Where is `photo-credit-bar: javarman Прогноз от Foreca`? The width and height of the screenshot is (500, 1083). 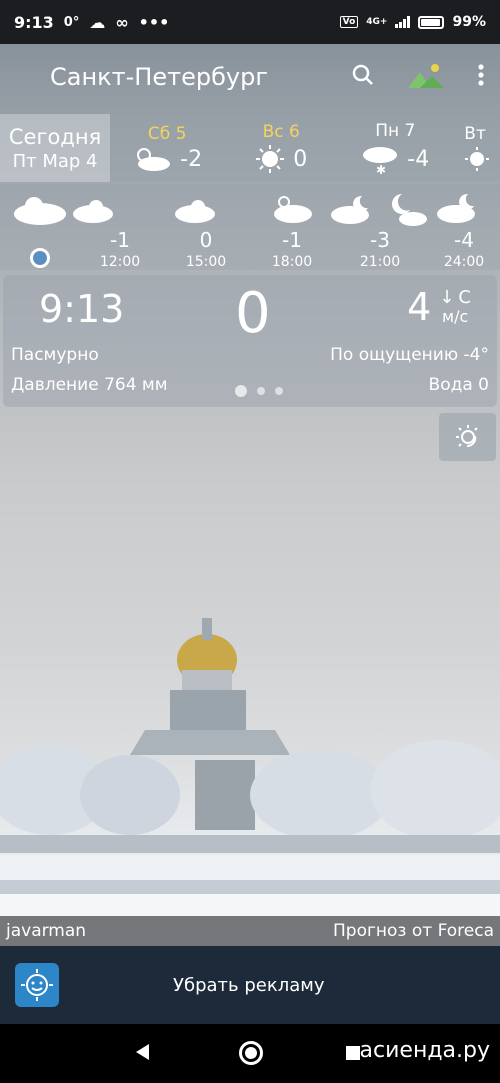
photo-credit-bar: javarman Прогноз от Foreca is located at coordinates (250, 931).